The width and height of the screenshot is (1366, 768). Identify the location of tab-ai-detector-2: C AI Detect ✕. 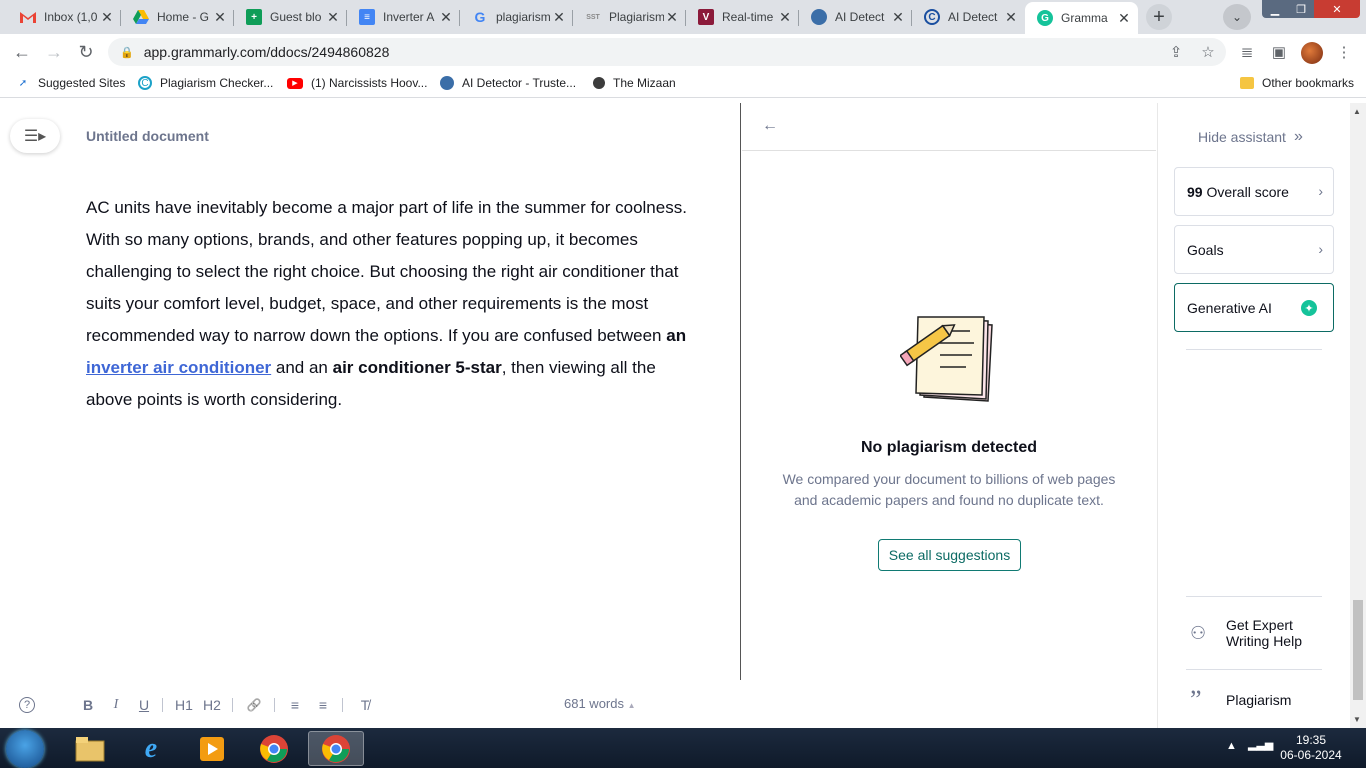
(968, 17).